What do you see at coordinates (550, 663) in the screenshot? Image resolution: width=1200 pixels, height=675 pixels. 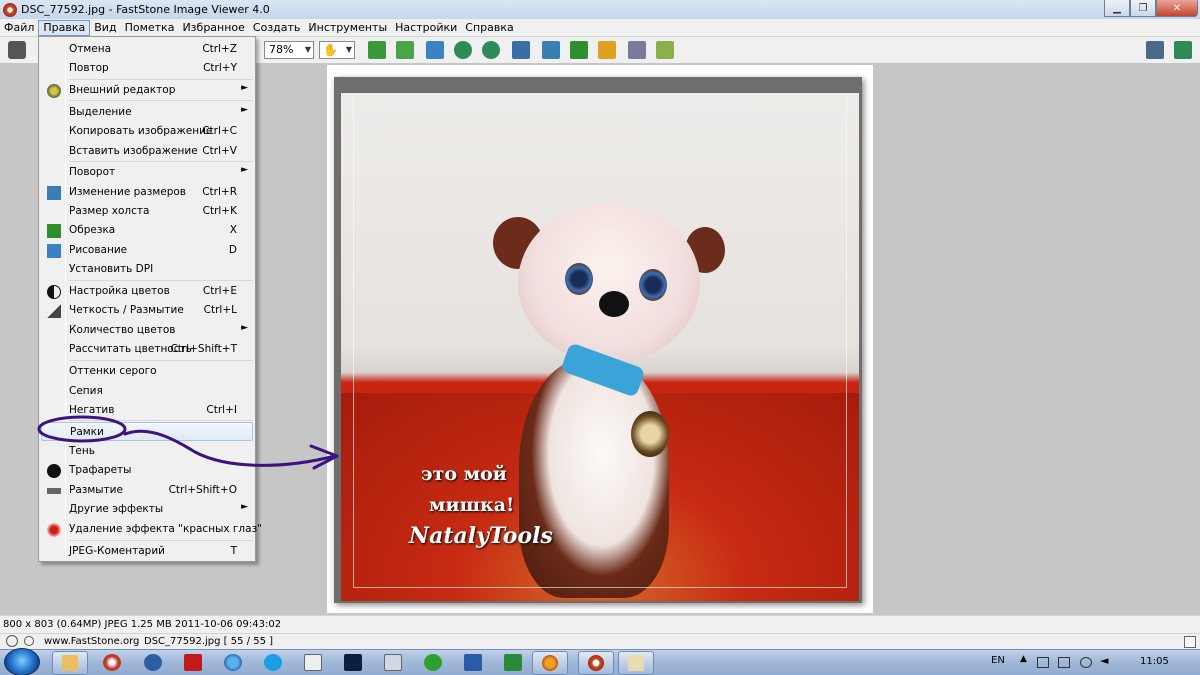 I see `taskbar-firefox` at bounding box center [550, 663].